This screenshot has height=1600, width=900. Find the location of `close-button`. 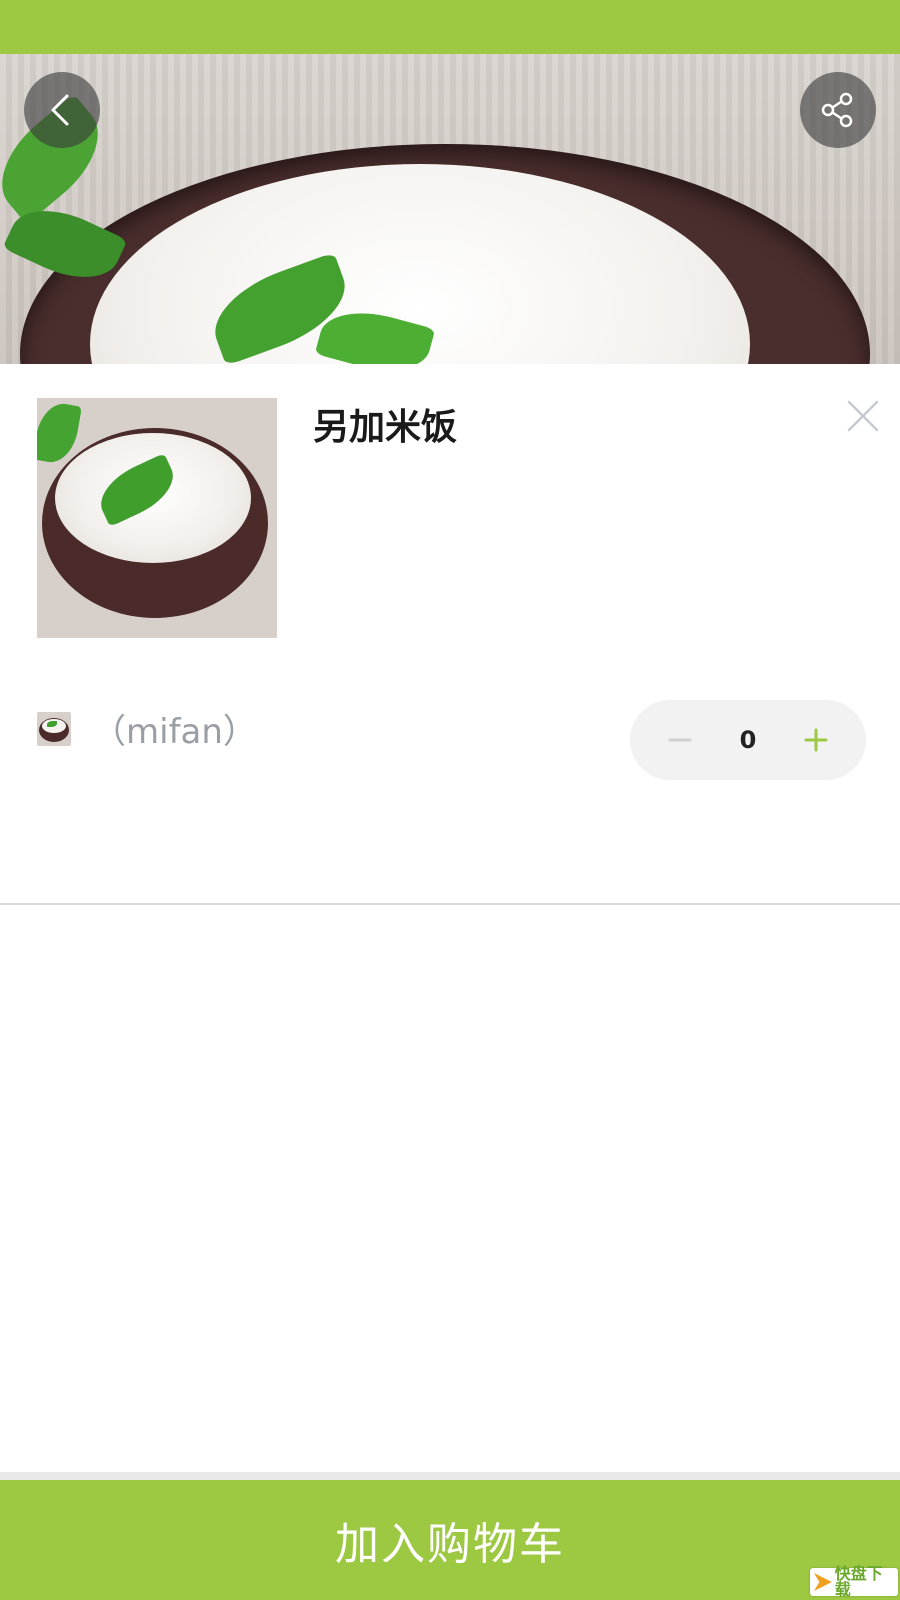

close-button is located at coordinates (863, 416).